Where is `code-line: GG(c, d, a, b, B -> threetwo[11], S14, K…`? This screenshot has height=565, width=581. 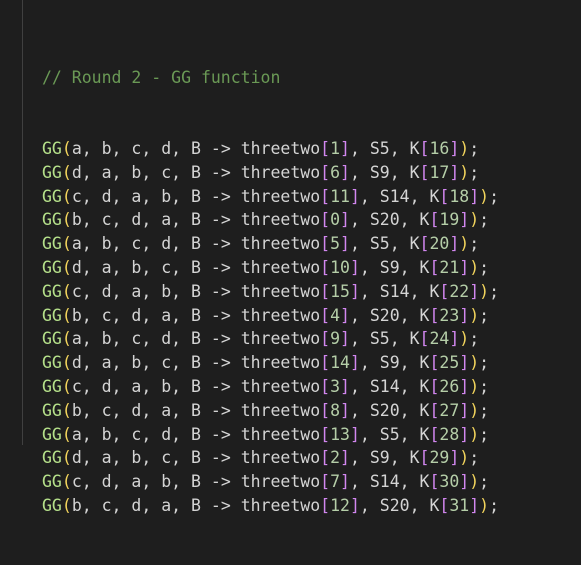
code-line: GG(c, d, a, b, B -> threetwo[11], S14, K… is located at coordinates (270, 197).